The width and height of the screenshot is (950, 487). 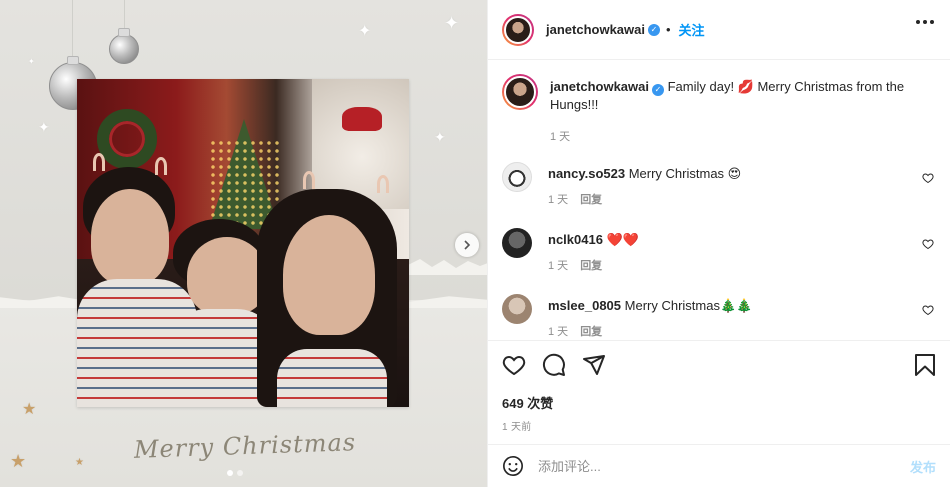 What do you see at coordinates (742, 317) in the screenshot?
I see `comment-body: mslee_0805 Merry Christmas🎄🎄 1 天 回复` at bounding box center [742, 317].